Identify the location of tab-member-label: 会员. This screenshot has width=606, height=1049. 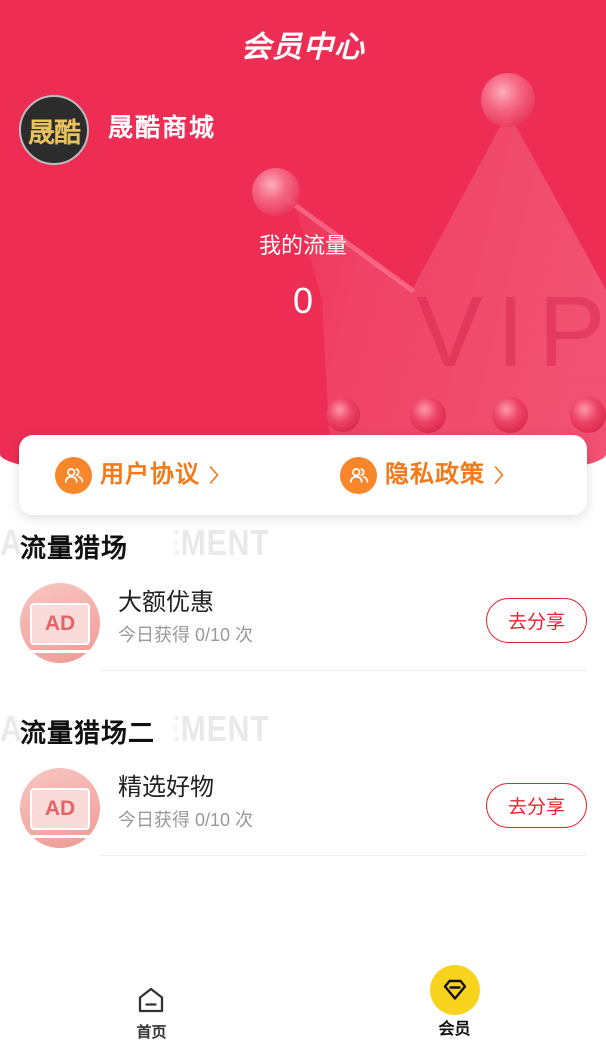
(454, 1029).